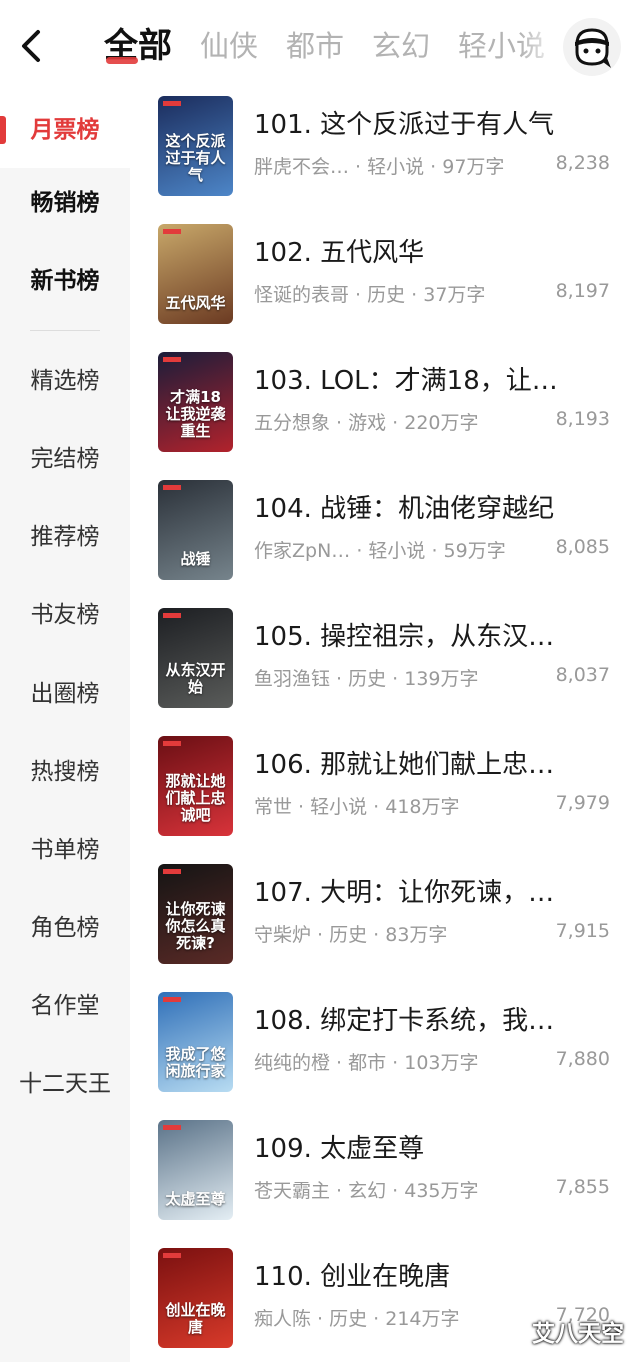 This screenshot has height=1372, width=640. I want to click on sidebar-item-label: 出圈榜, so click(65, 694).